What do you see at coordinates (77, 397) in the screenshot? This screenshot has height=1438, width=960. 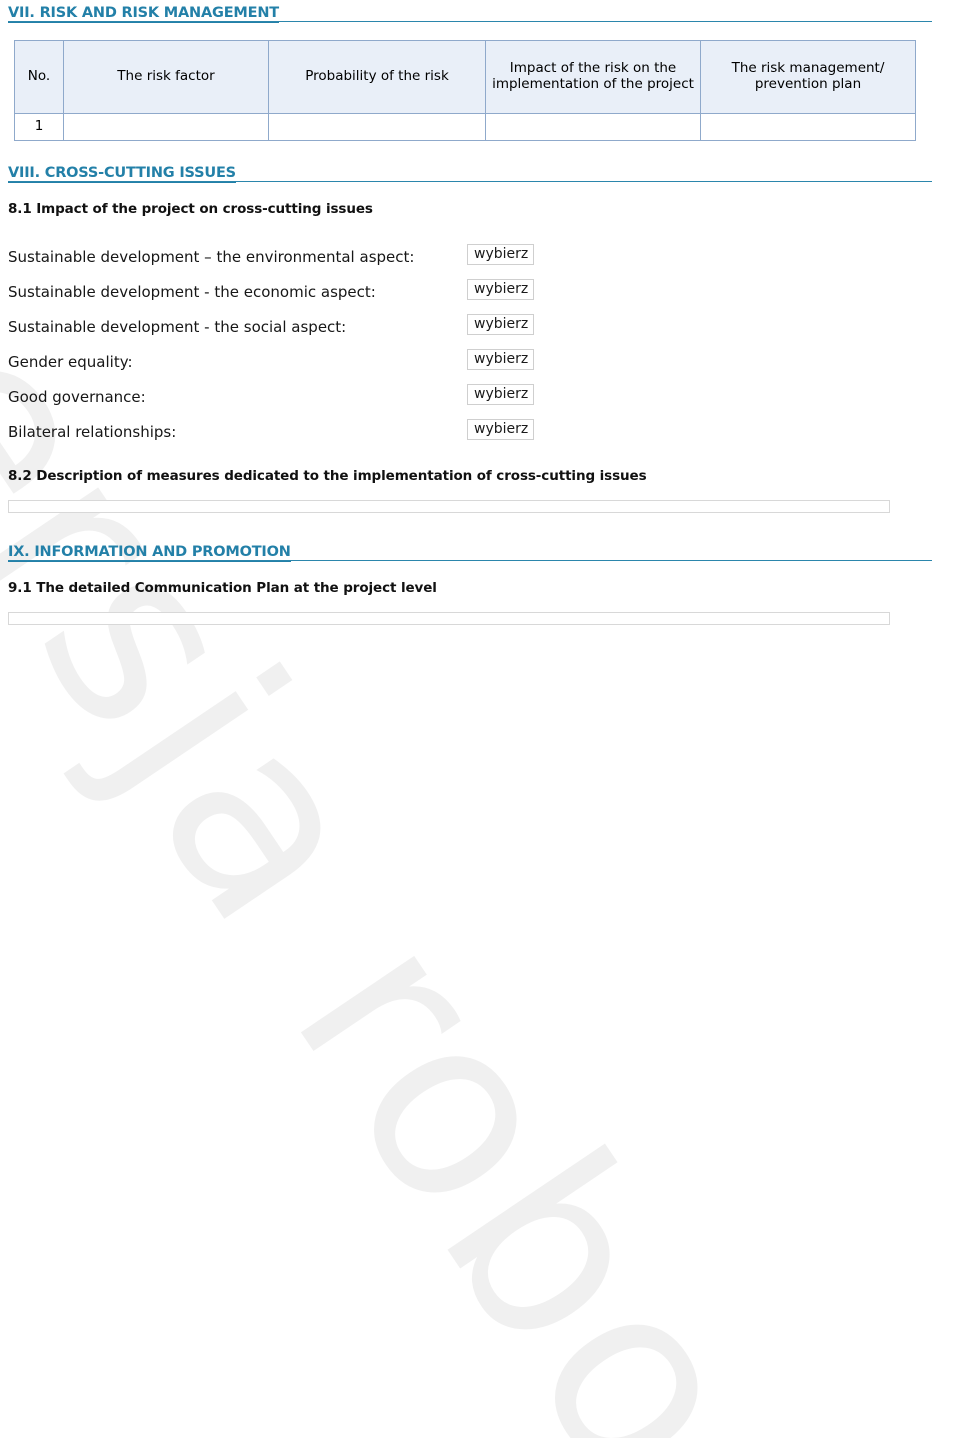 I see `label-good-governance: Good governance:` at bounding box center [77, 397].